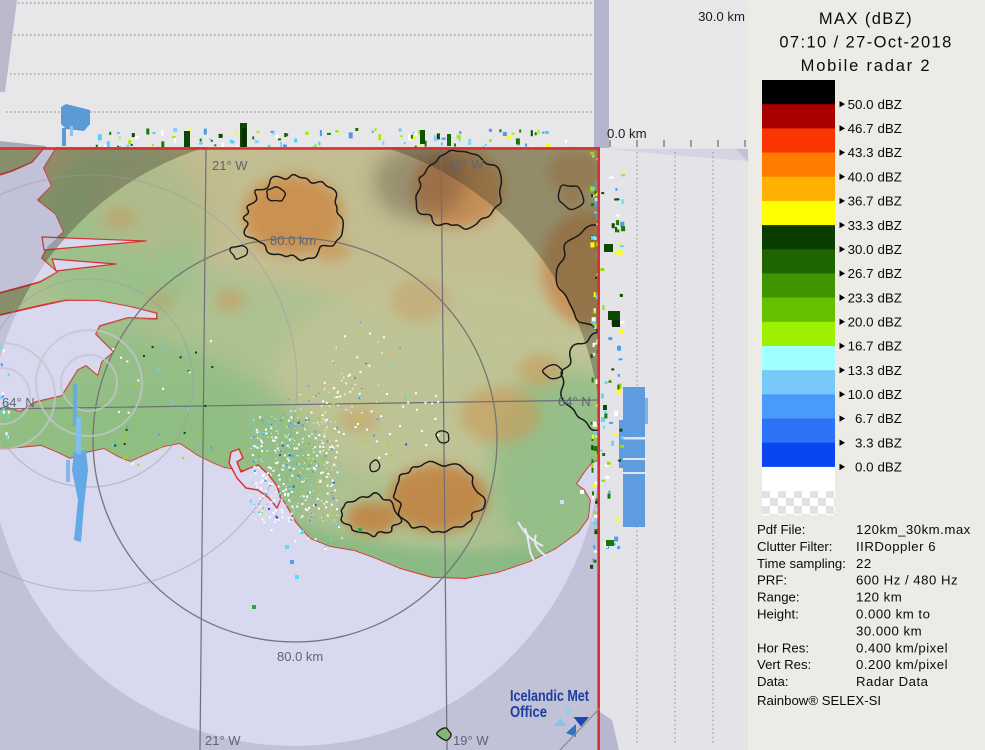 The width and height of the screenshot is (985, 750). Describe the element at coordinates (893, 614) in the screenshot. I see `svg-text: 0.000 km to` at that location.